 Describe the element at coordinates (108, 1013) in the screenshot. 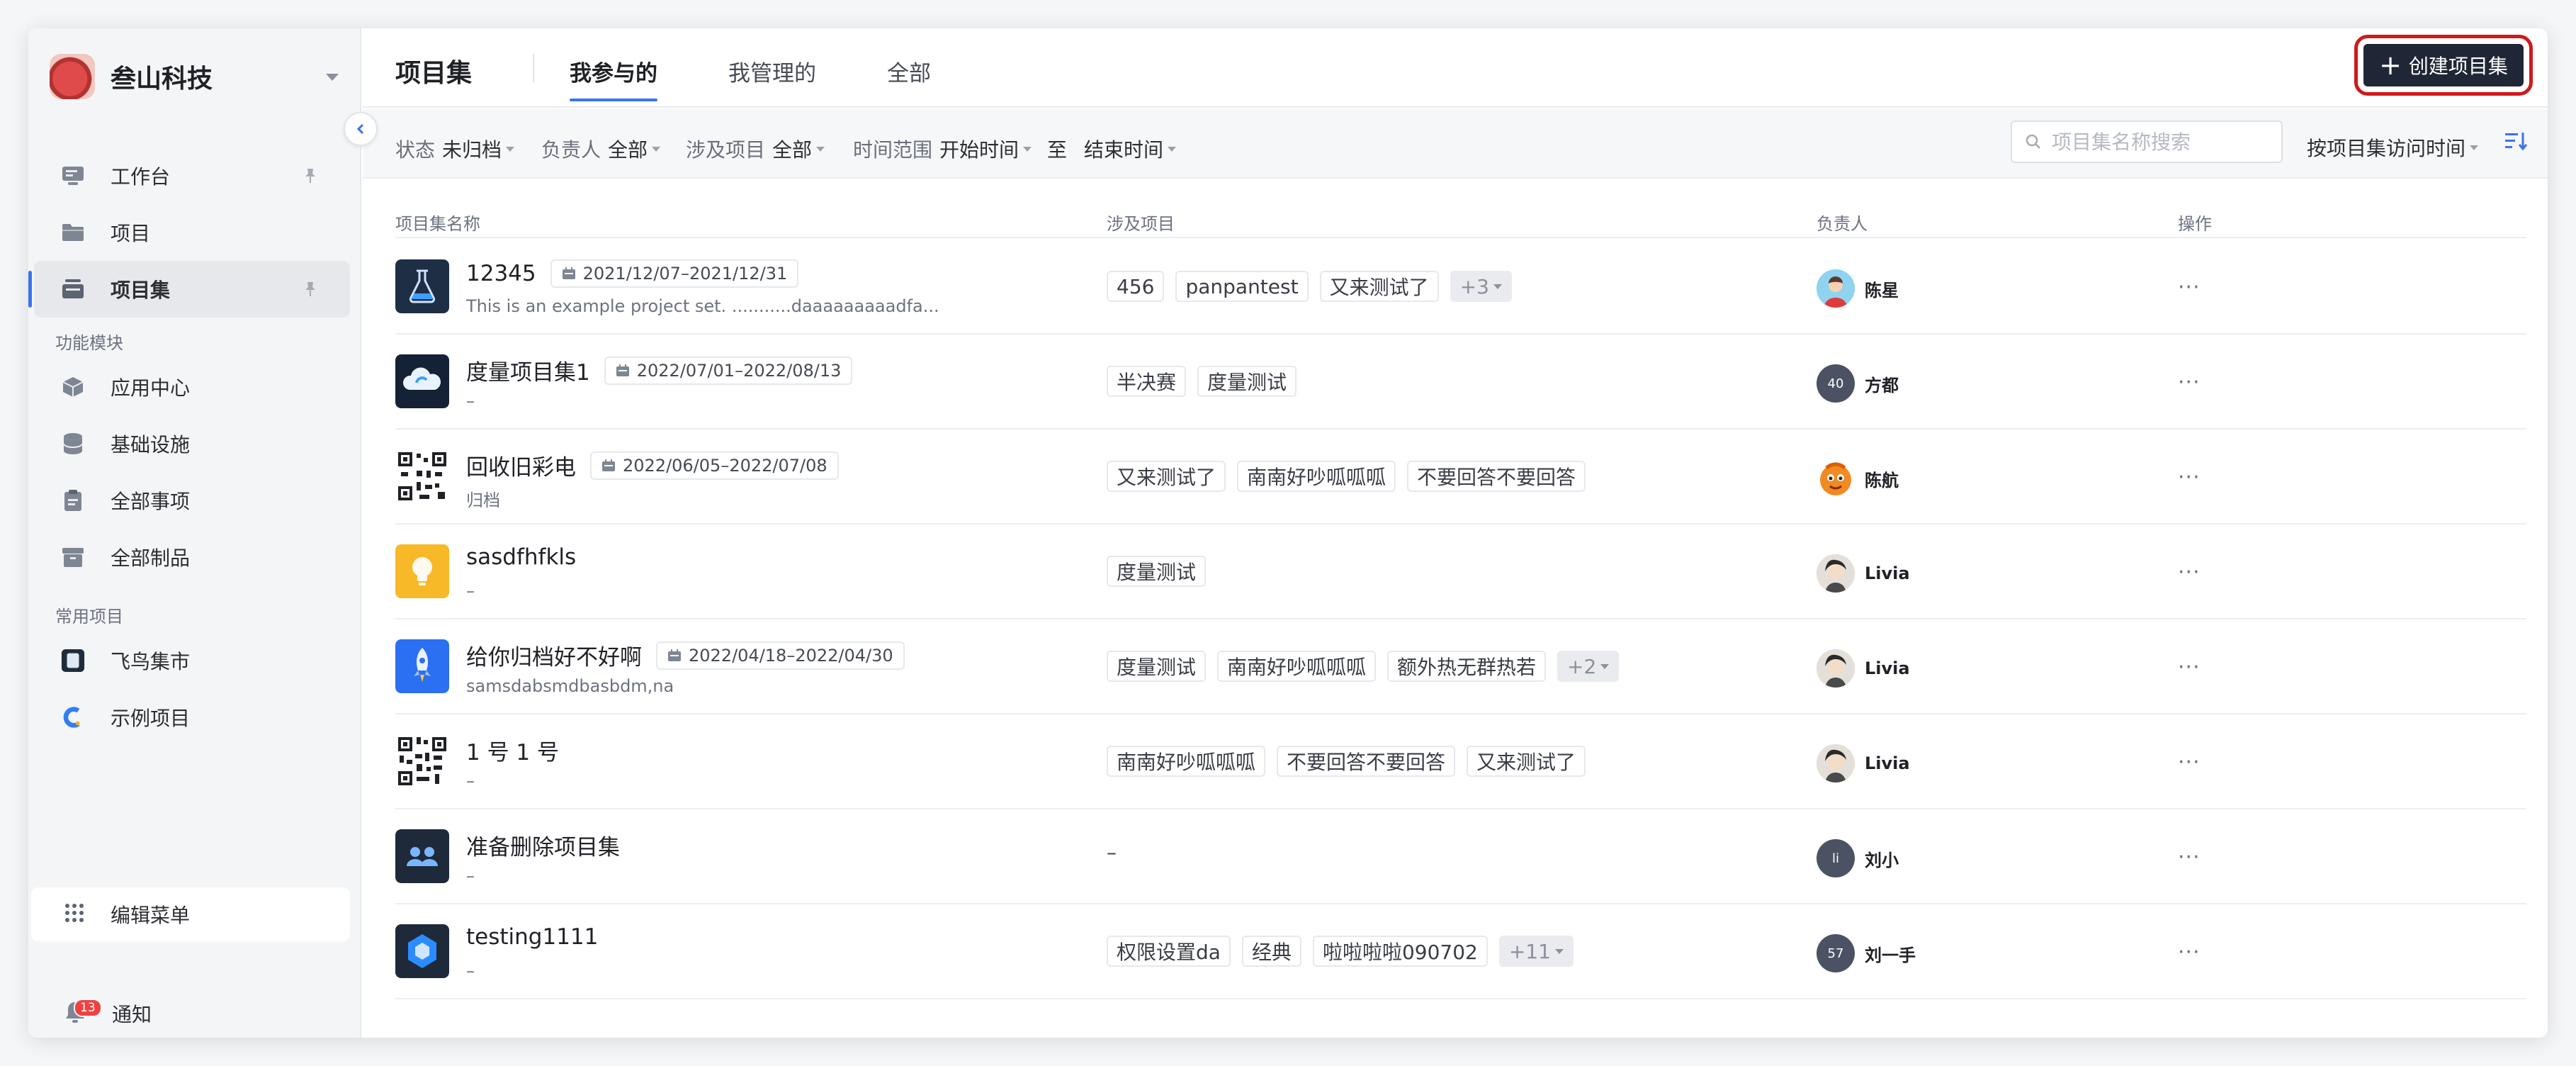

I see `notifications-button: 13 通知` at that location.